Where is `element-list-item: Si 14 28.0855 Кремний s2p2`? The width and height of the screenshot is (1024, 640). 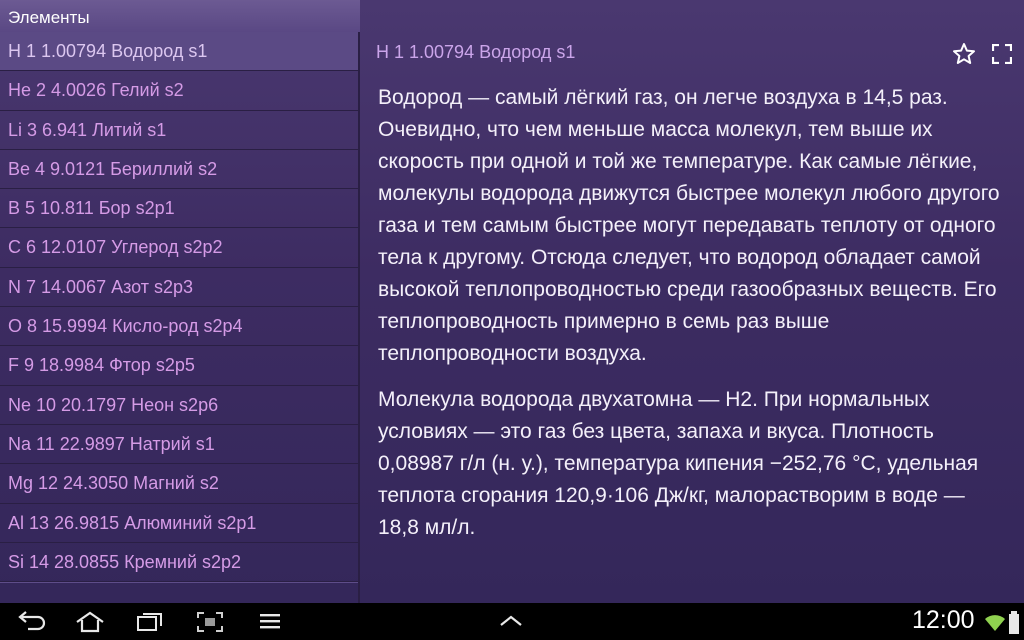 element-list-item: Si 14 28.0855 Кремний s2p2 is located at coordinates (179, 563).